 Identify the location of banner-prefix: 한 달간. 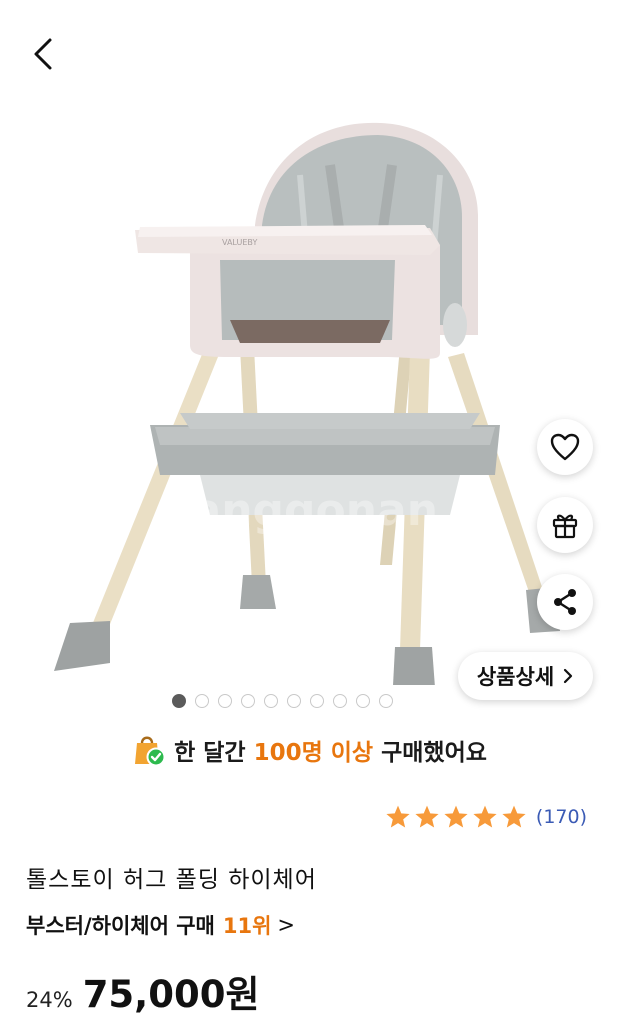
(214, 753).